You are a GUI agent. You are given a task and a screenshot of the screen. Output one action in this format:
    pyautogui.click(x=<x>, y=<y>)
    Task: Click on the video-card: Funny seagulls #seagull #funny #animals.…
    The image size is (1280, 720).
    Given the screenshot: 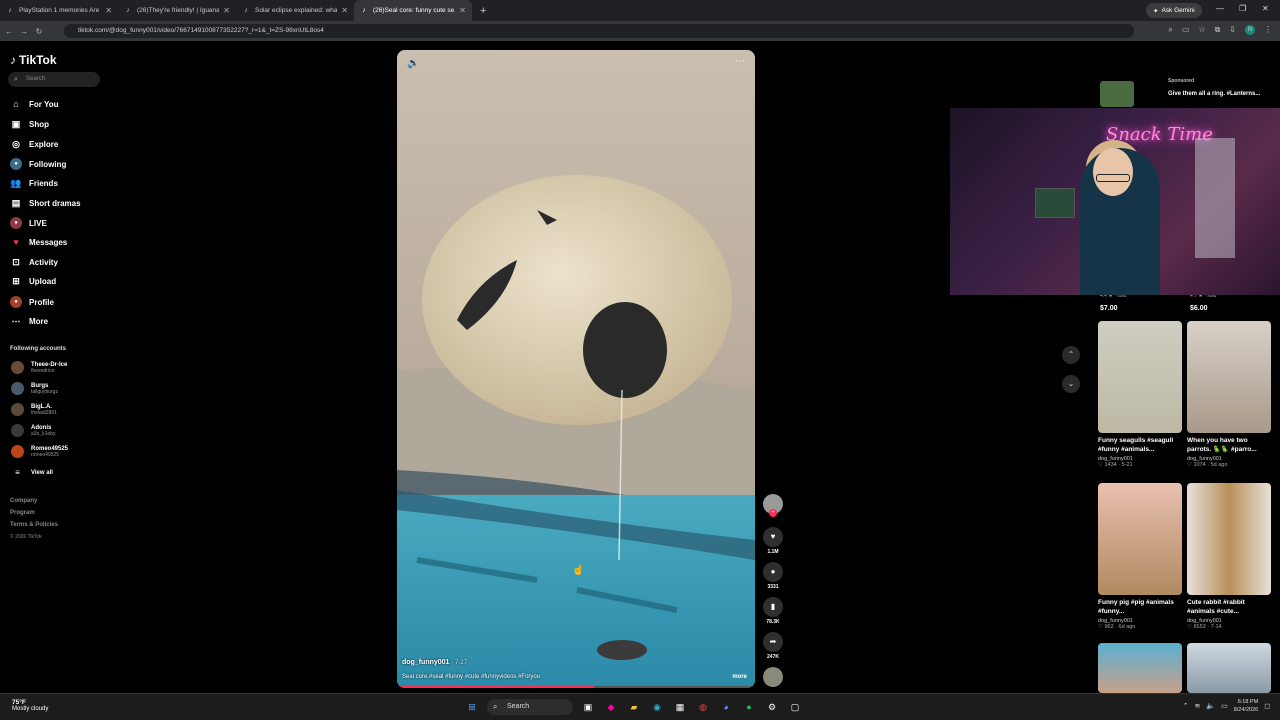 What is the action you would take?
    pyautogui.click(x=1140, y=394)
    